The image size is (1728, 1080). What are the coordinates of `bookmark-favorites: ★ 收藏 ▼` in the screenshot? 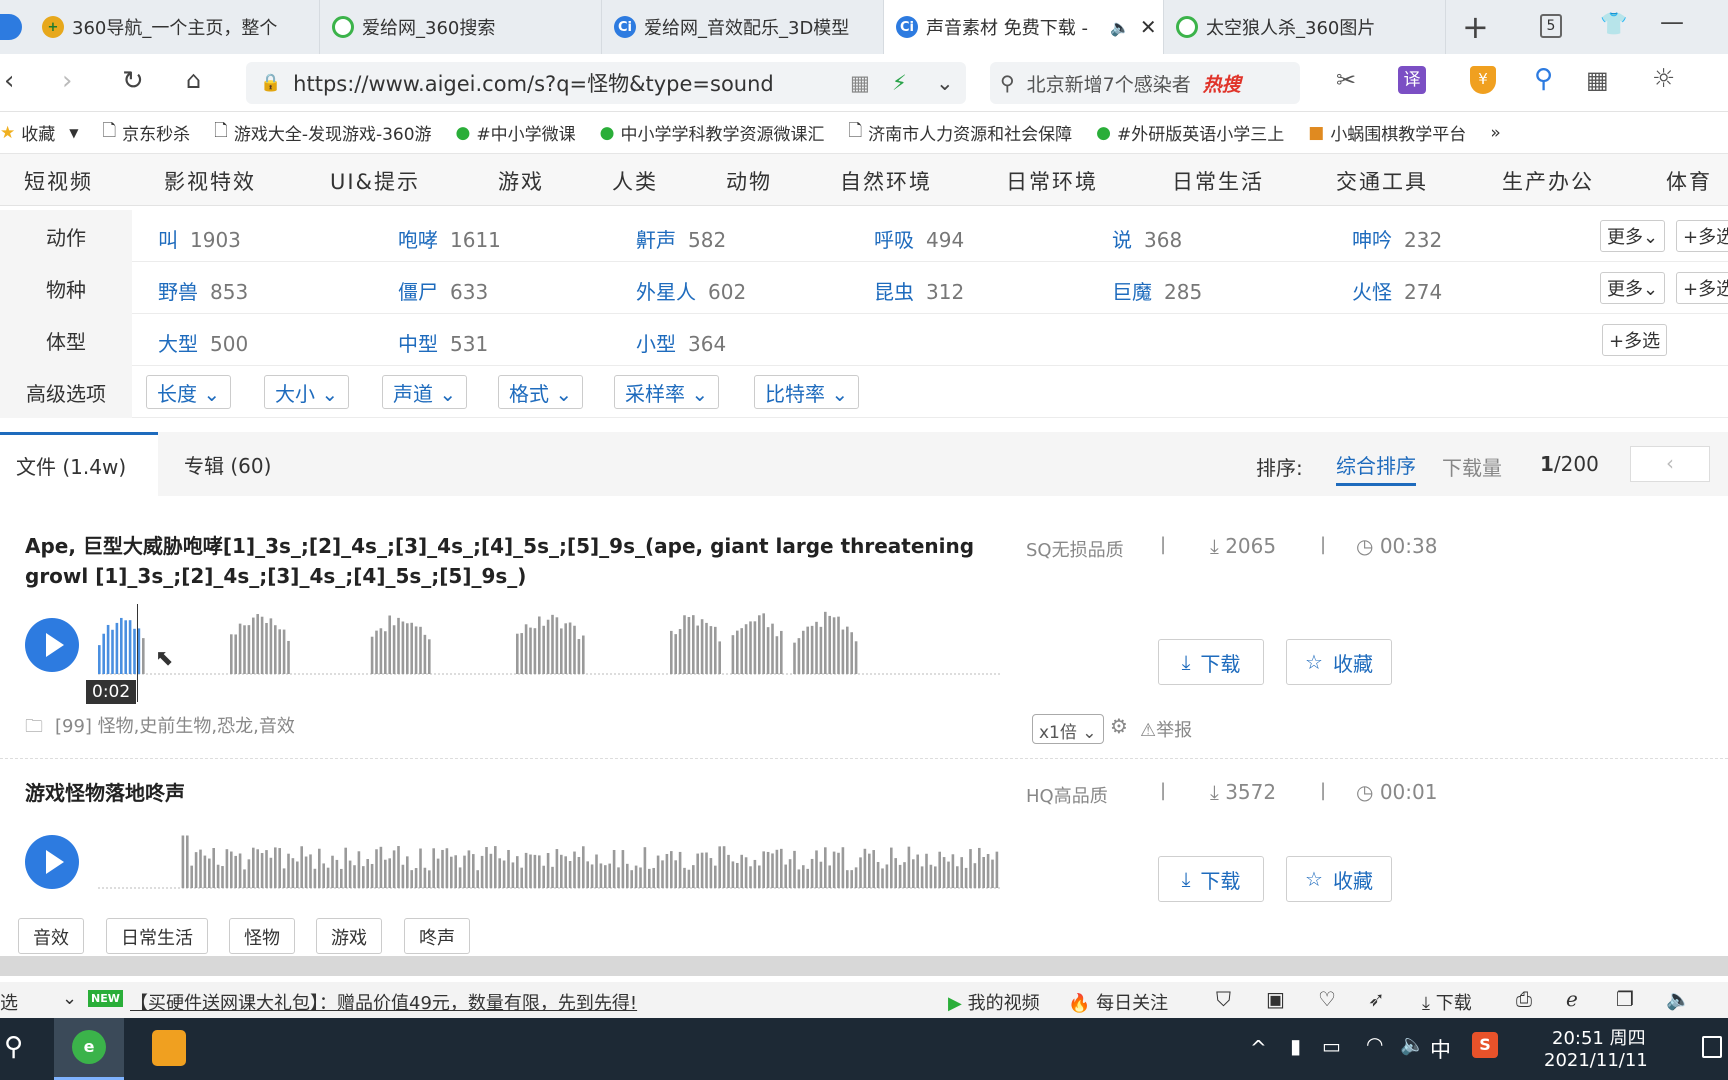 It's located at (39, 133).